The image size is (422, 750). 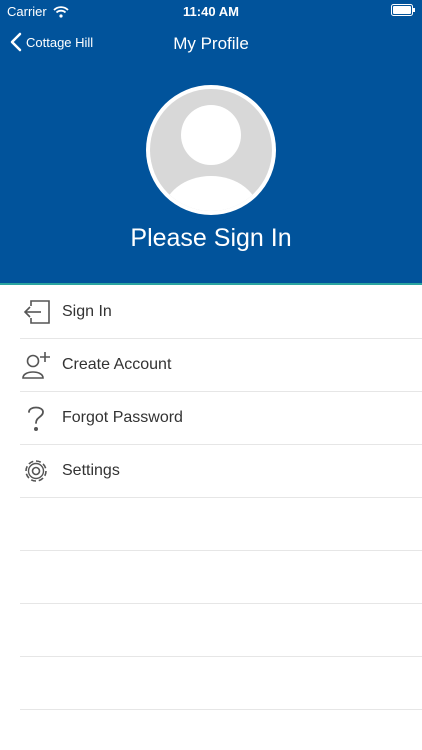 I want to click on navigation-bar: Cottage Hill My Profile, so click(x=211, y=44).